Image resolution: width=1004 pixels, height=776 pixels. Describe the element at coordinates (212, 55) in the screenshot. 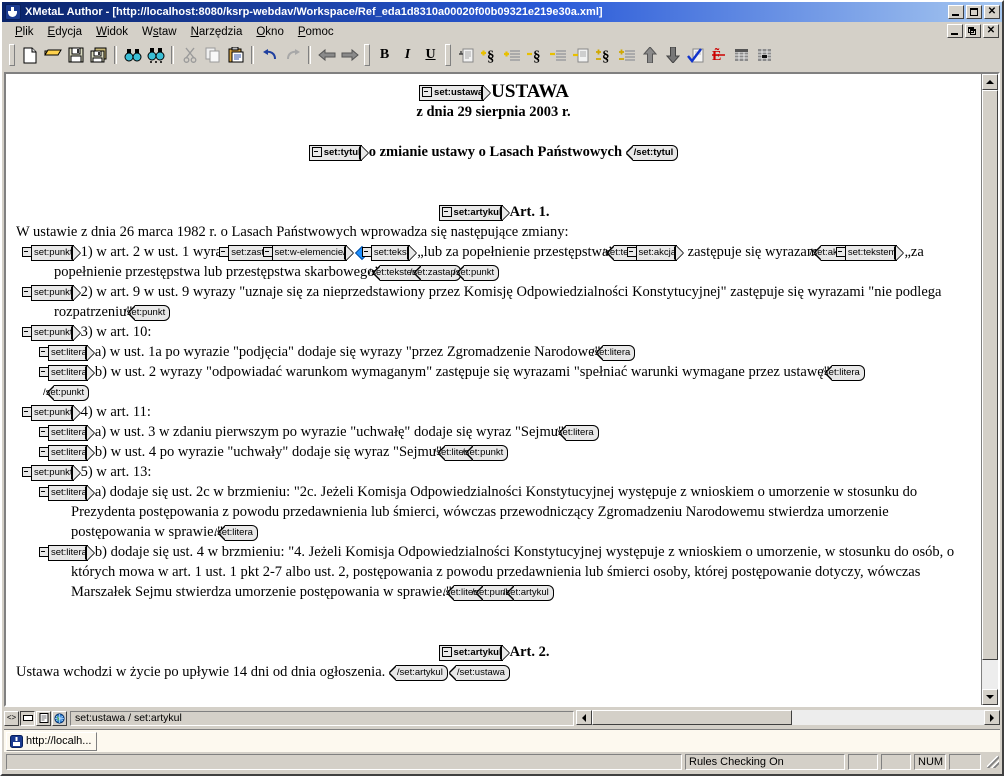

I see `copy-button` at that location.